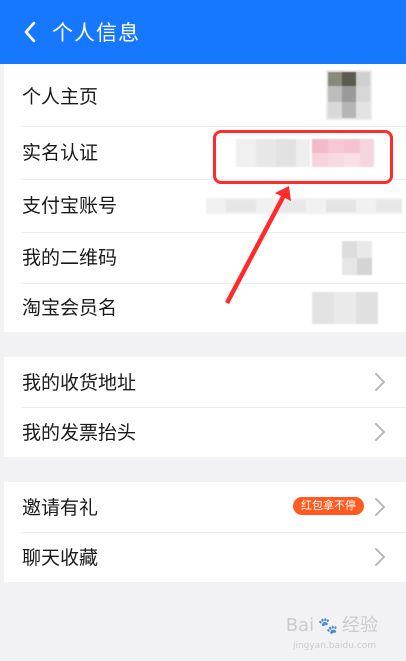 This screenshot has width=406, height=661. I want to click on row-my-qr-code: 我的二维码, so click(205, 258).